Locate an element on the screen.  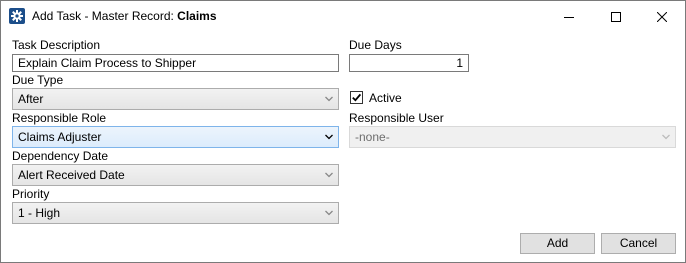
priority-value: 1 - High is located at coordinates (39, 213).